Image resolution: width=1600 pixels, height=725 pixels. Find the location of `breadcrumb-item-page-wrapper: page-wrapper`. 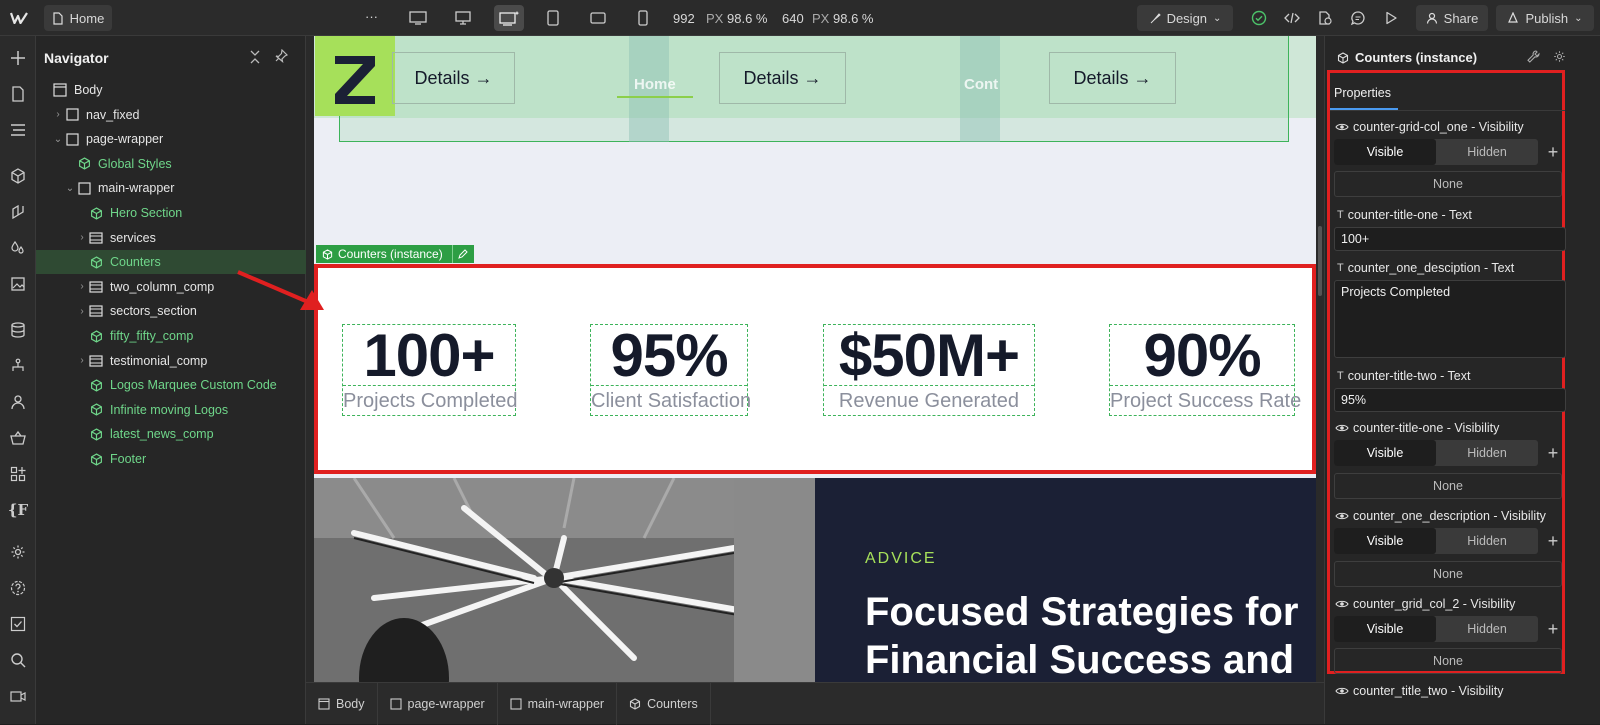

breadcrumb-item-page-wrapper: page-wrapper is located at coordinates (438, 703).